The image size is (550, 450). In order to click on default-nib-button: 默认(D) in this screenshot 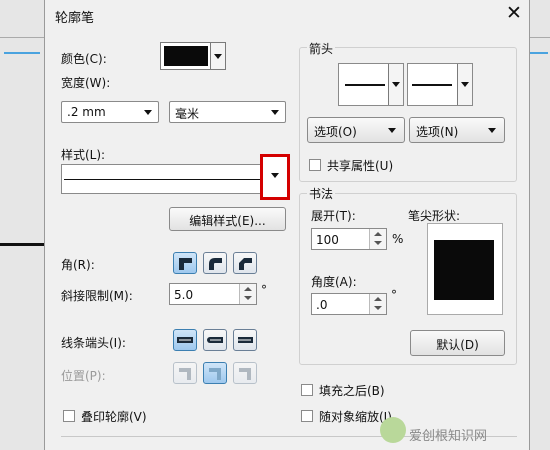, I will do `click(457, 343)`.